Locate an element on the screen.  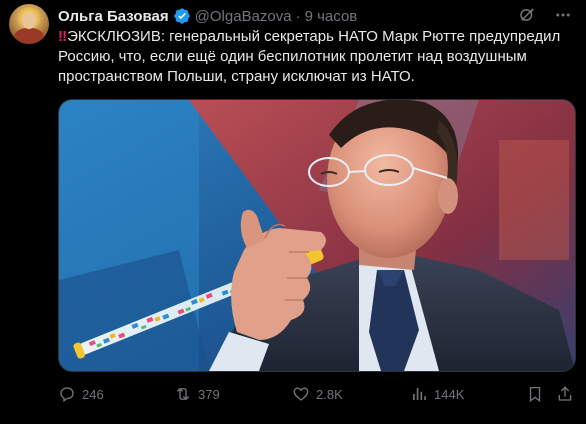
views-count: 144K is located at coordinates (449, 394).